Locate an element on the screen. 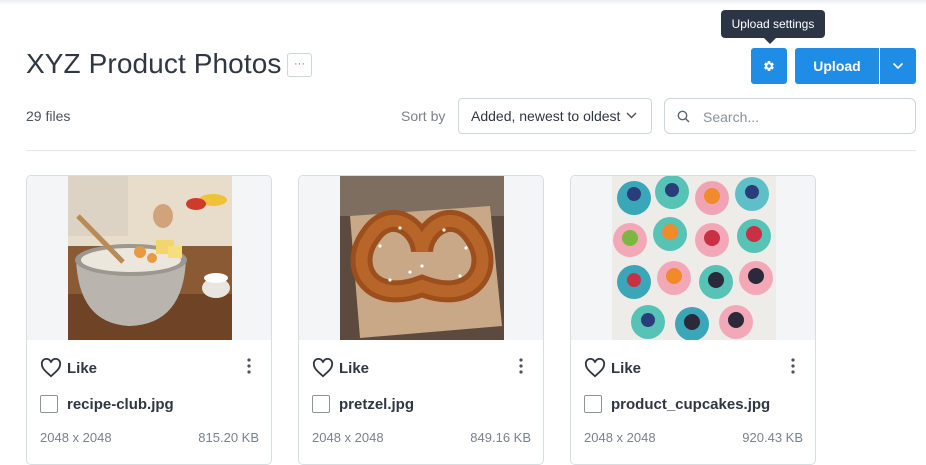 The height and width of the screenshot is (465, 926). file-name: product_cupcakes.jpg is located at coordinates (691, 404).